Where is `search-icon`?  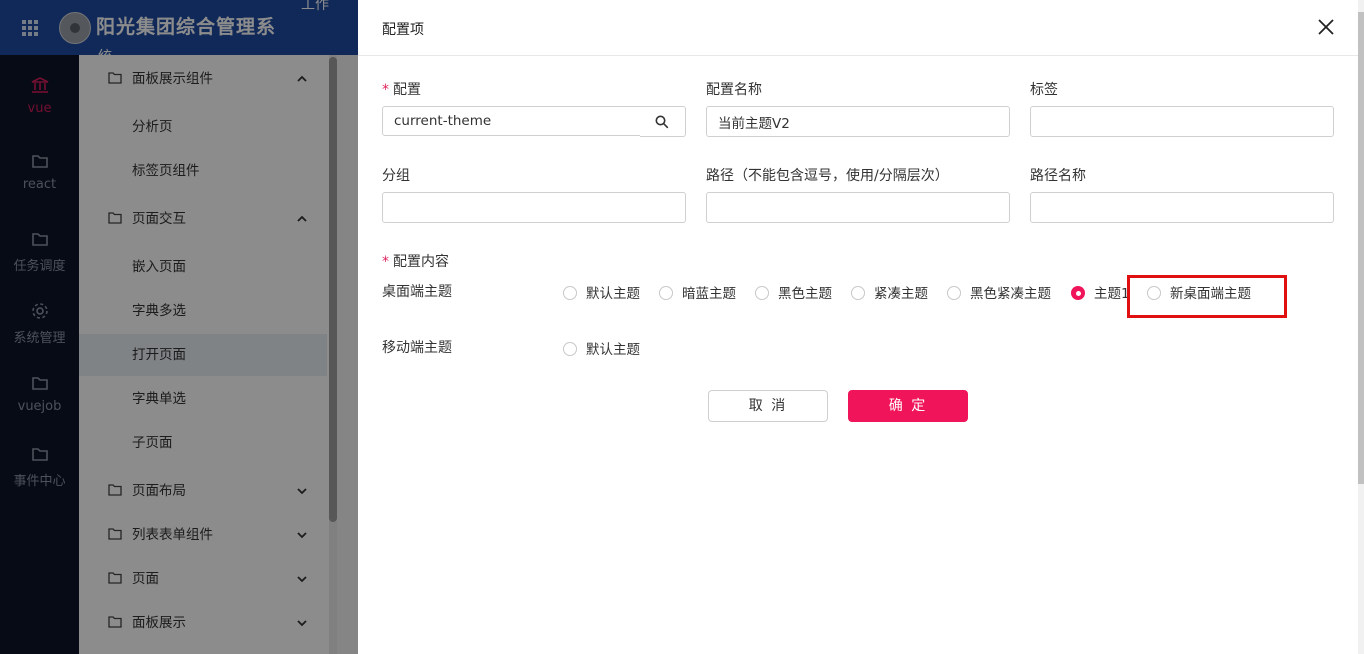
search-icon is located at coordinates (662, 122).